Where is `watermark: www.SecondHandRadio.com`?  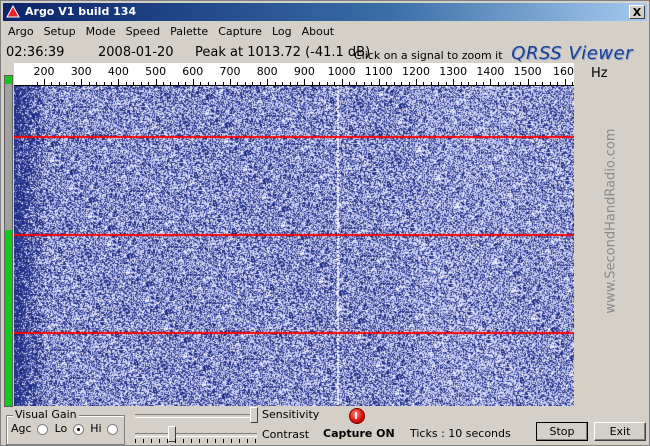 watermark: www.SecondHandRadio.com is located at coordinates (611, 221).